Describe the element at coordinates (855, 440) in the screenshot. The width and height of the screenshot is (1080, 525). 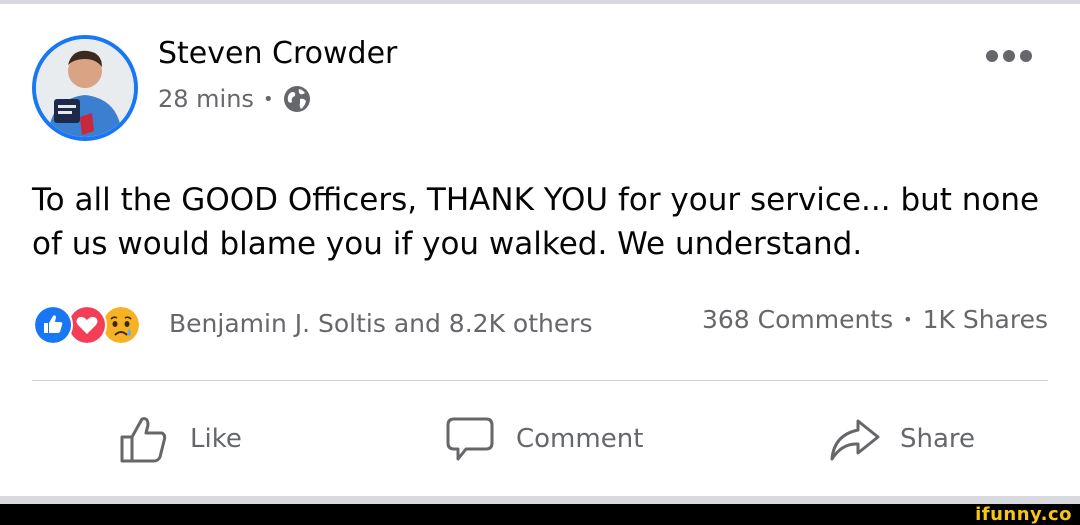
I see `share-arrow-icon` at that location.